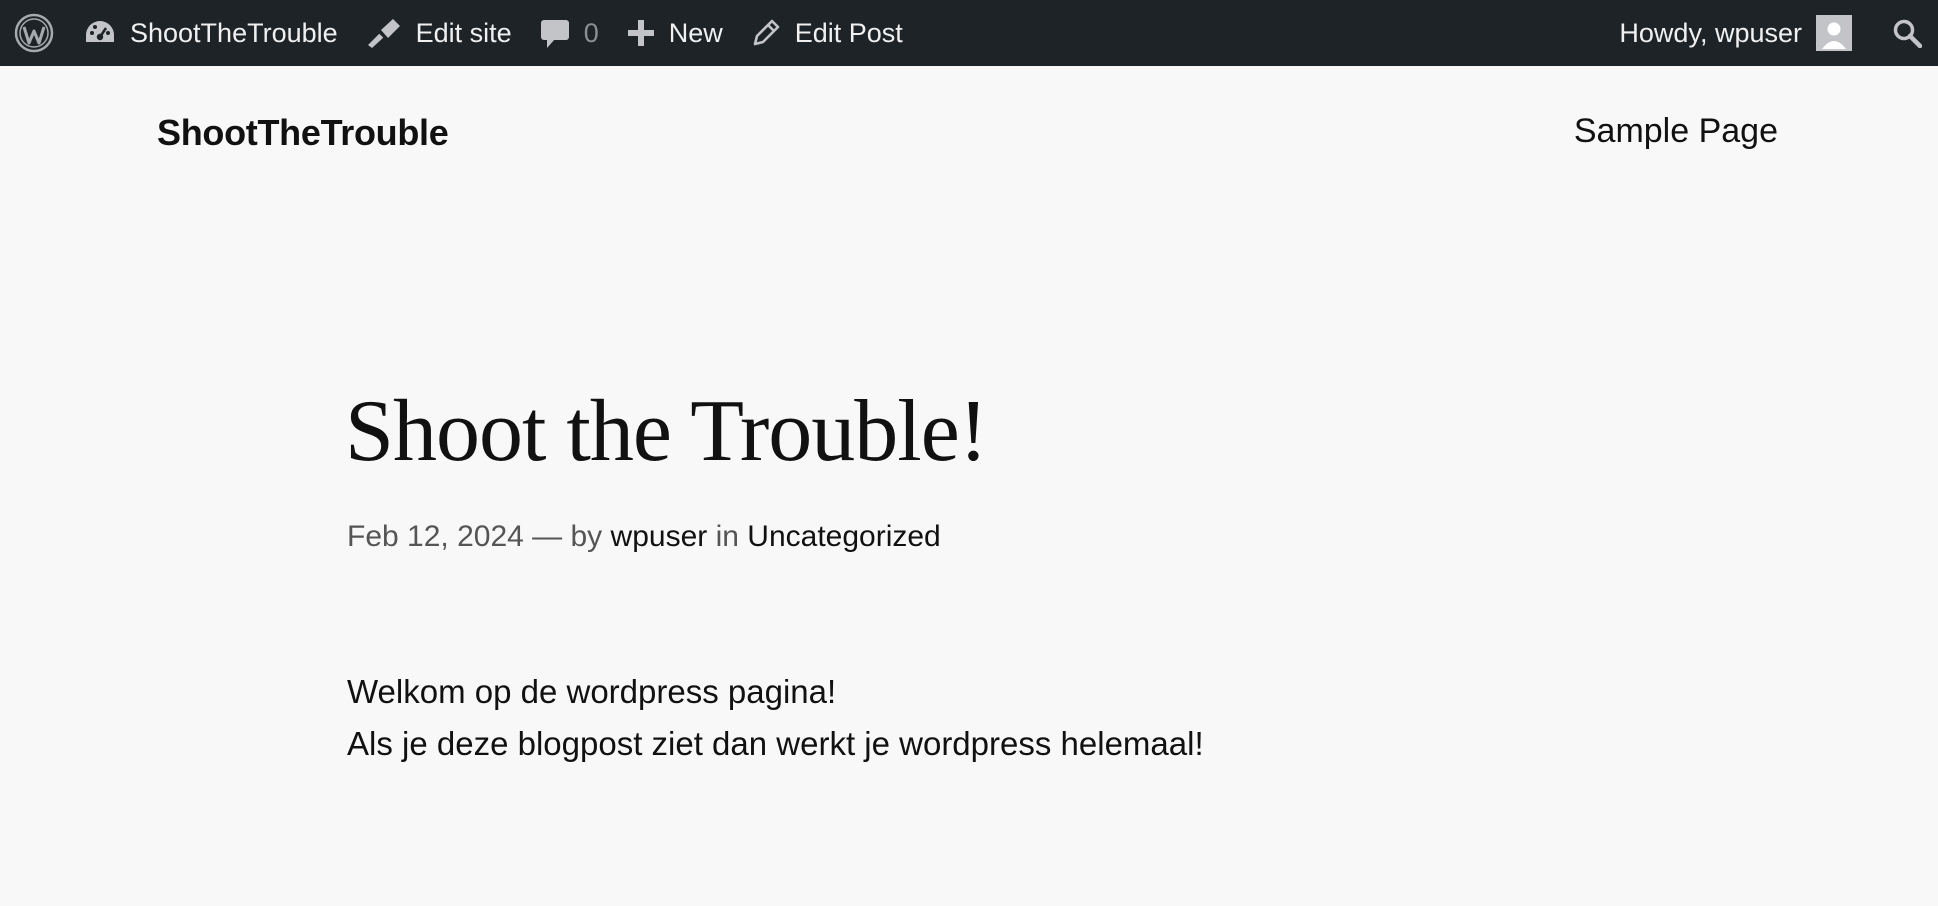 The height and width of the screenshot is (906, 1938). I want to click on post-author-link: wpuser, so click(659, 536).